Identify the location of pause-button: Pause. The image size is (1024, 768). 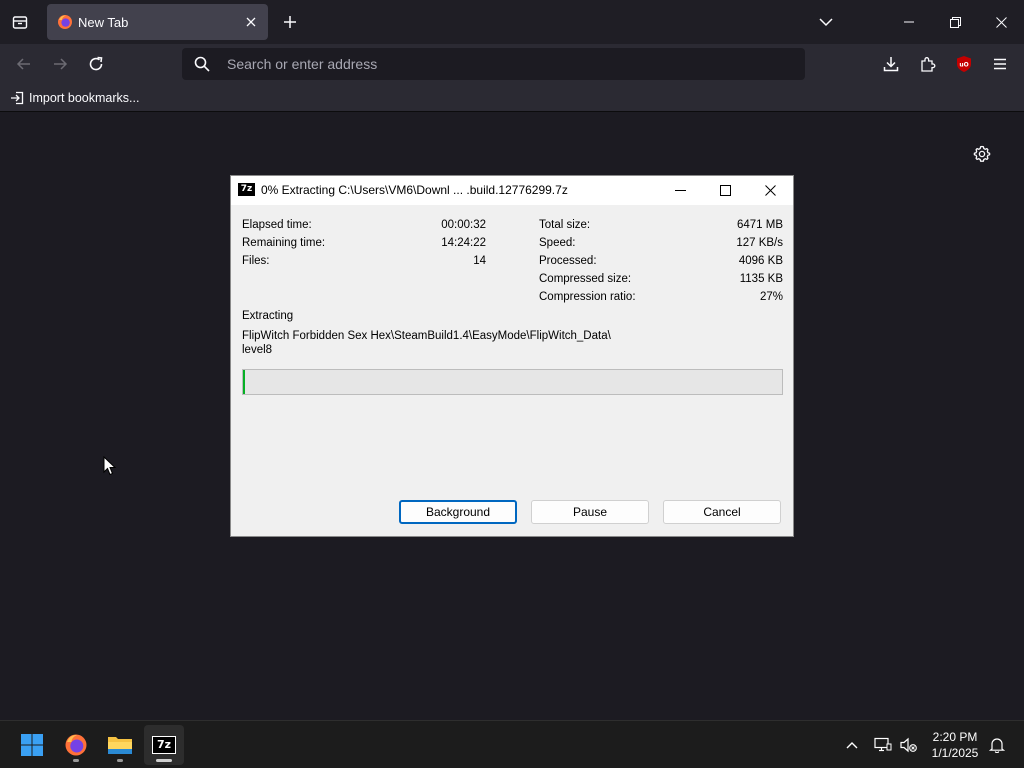
(590, 512).